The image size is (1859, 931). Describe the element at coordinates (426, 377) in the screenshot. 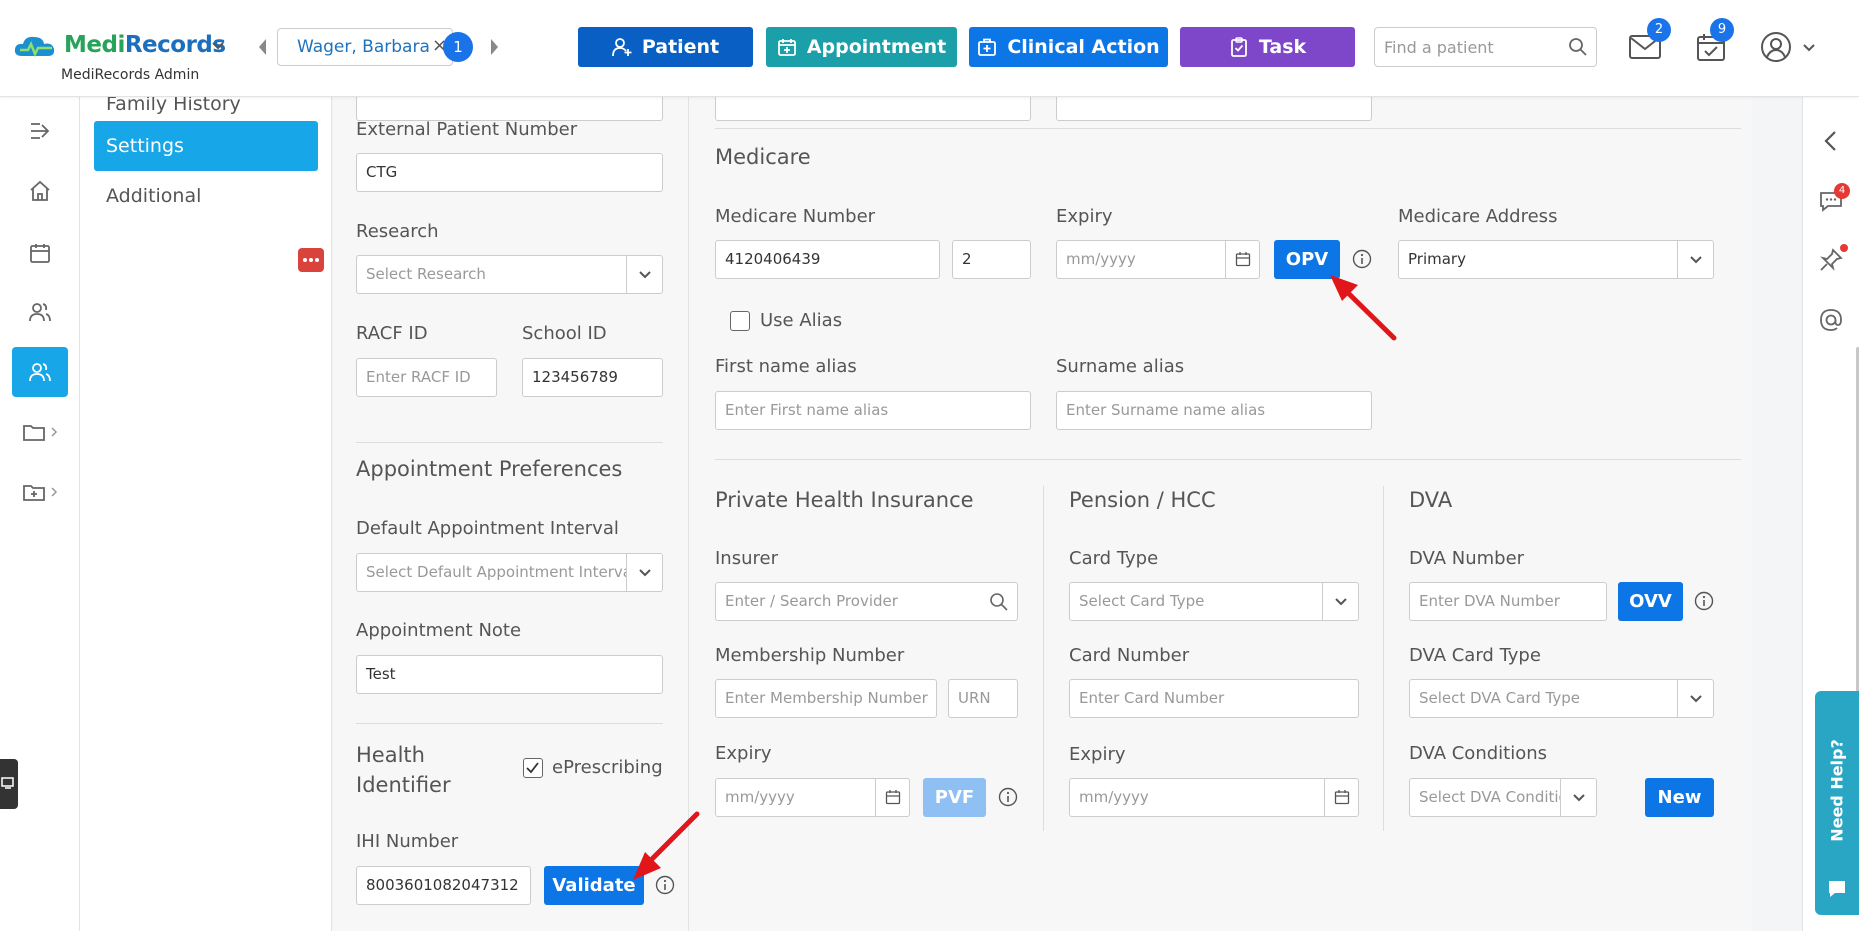

I see `racf-id-input: Enter RACF ID` at that location.